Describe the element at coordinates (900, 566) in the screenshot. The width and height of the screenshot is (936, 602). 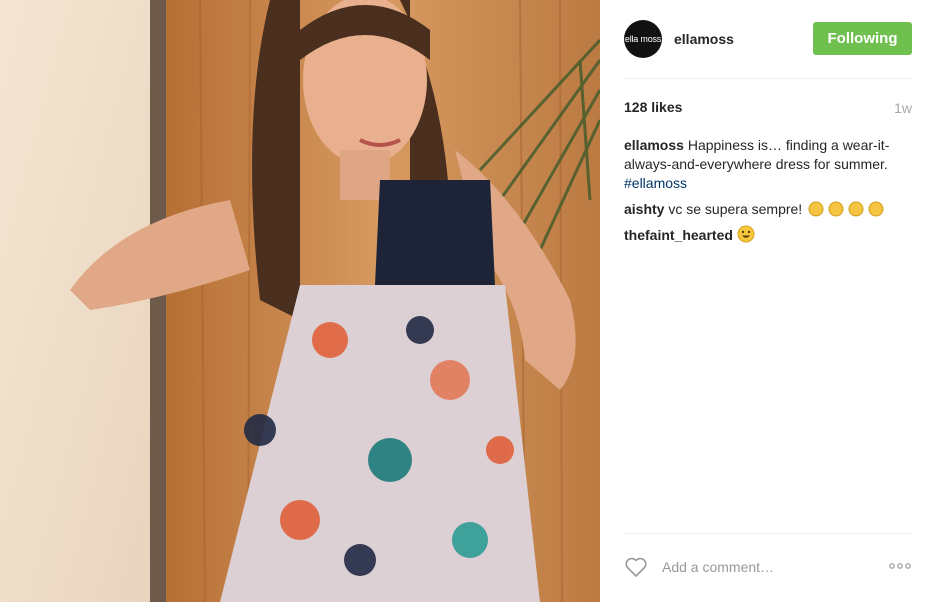
I see `more-options-icon` at that location.